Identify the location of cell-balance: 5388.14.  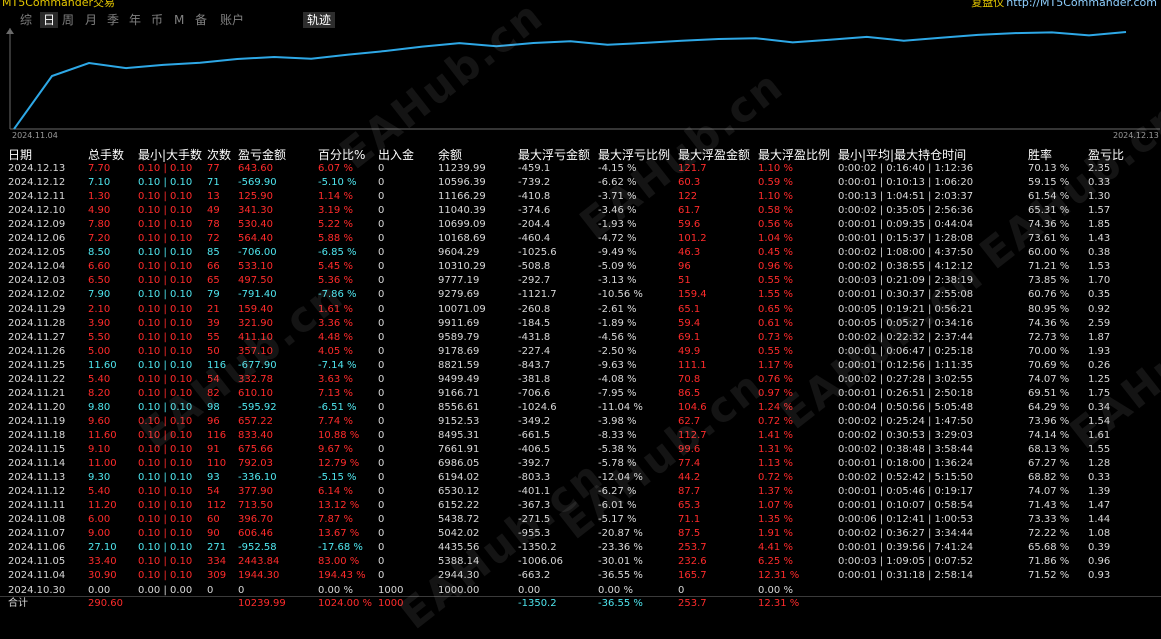
(459, 562).